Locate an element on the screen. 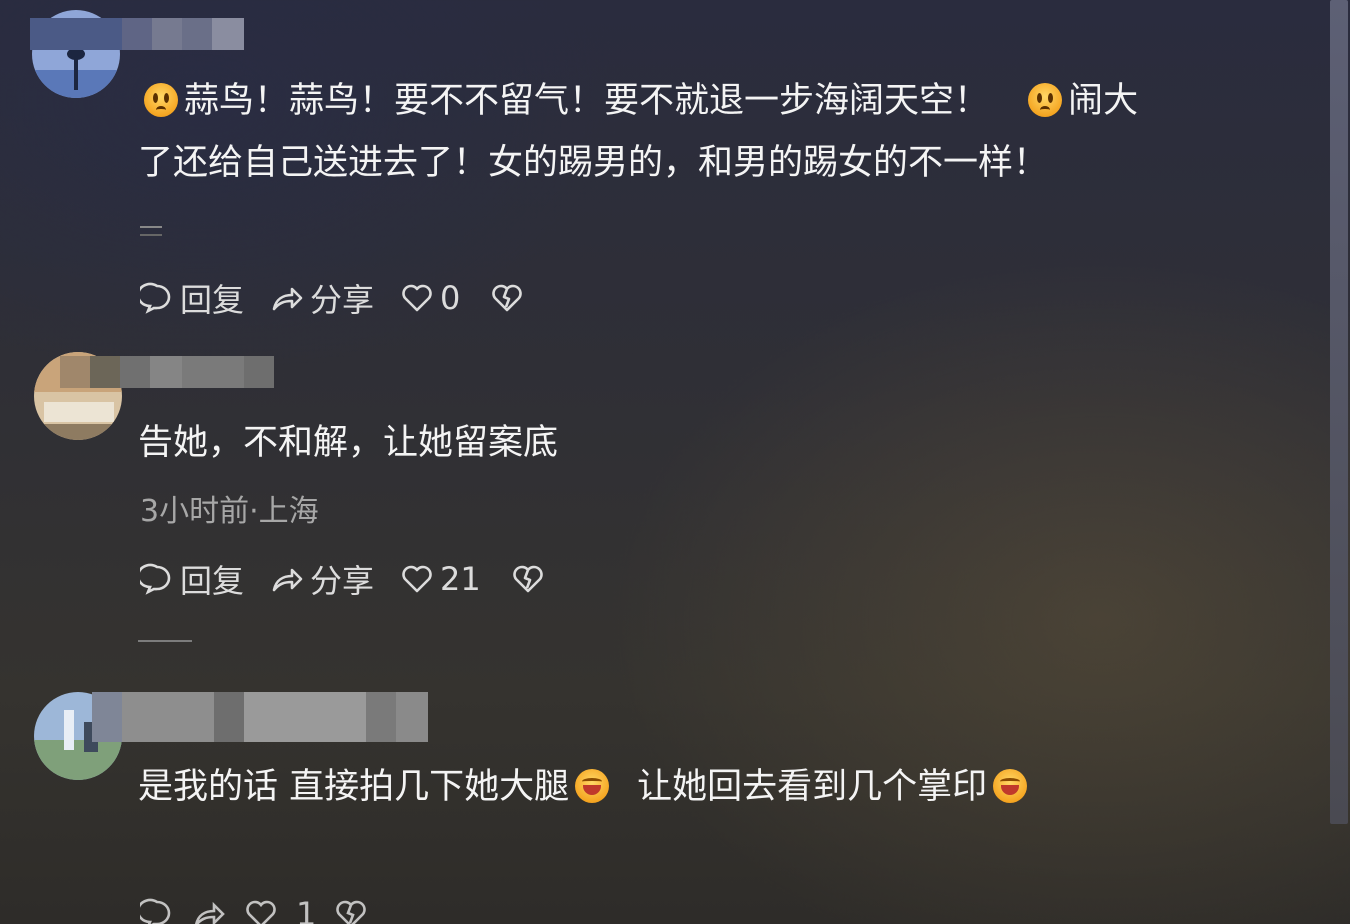 The height and width of the screenshot is (924, 1350). comment-actions-partial: 1 is located at coordinates (254, 909).